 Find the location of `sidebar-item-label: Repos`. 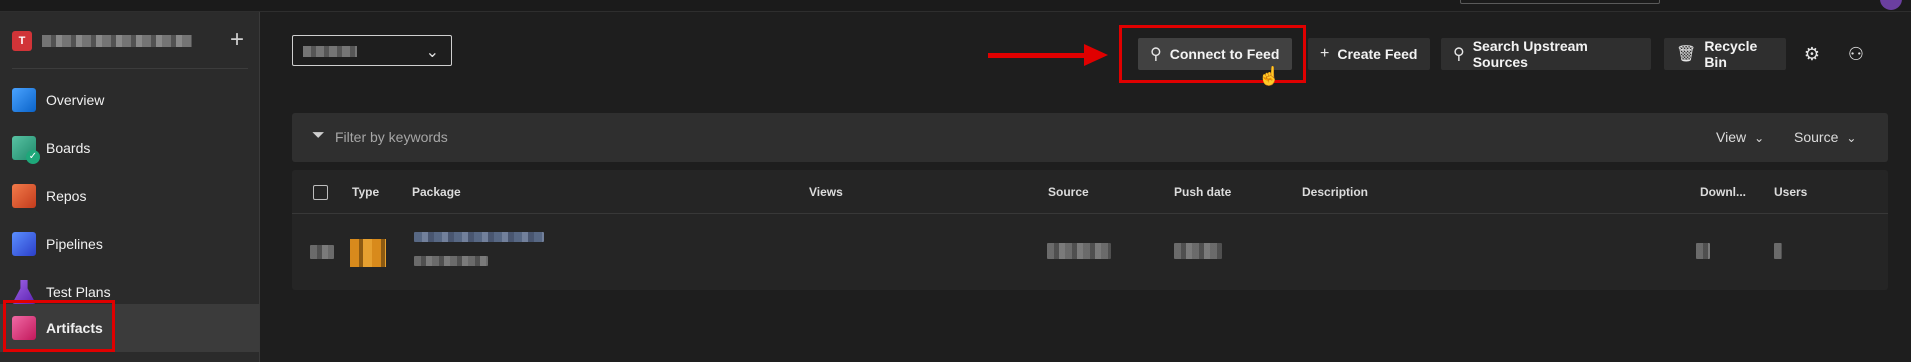

sidebar-item-label: Repos is located at coordinates (66, 196).